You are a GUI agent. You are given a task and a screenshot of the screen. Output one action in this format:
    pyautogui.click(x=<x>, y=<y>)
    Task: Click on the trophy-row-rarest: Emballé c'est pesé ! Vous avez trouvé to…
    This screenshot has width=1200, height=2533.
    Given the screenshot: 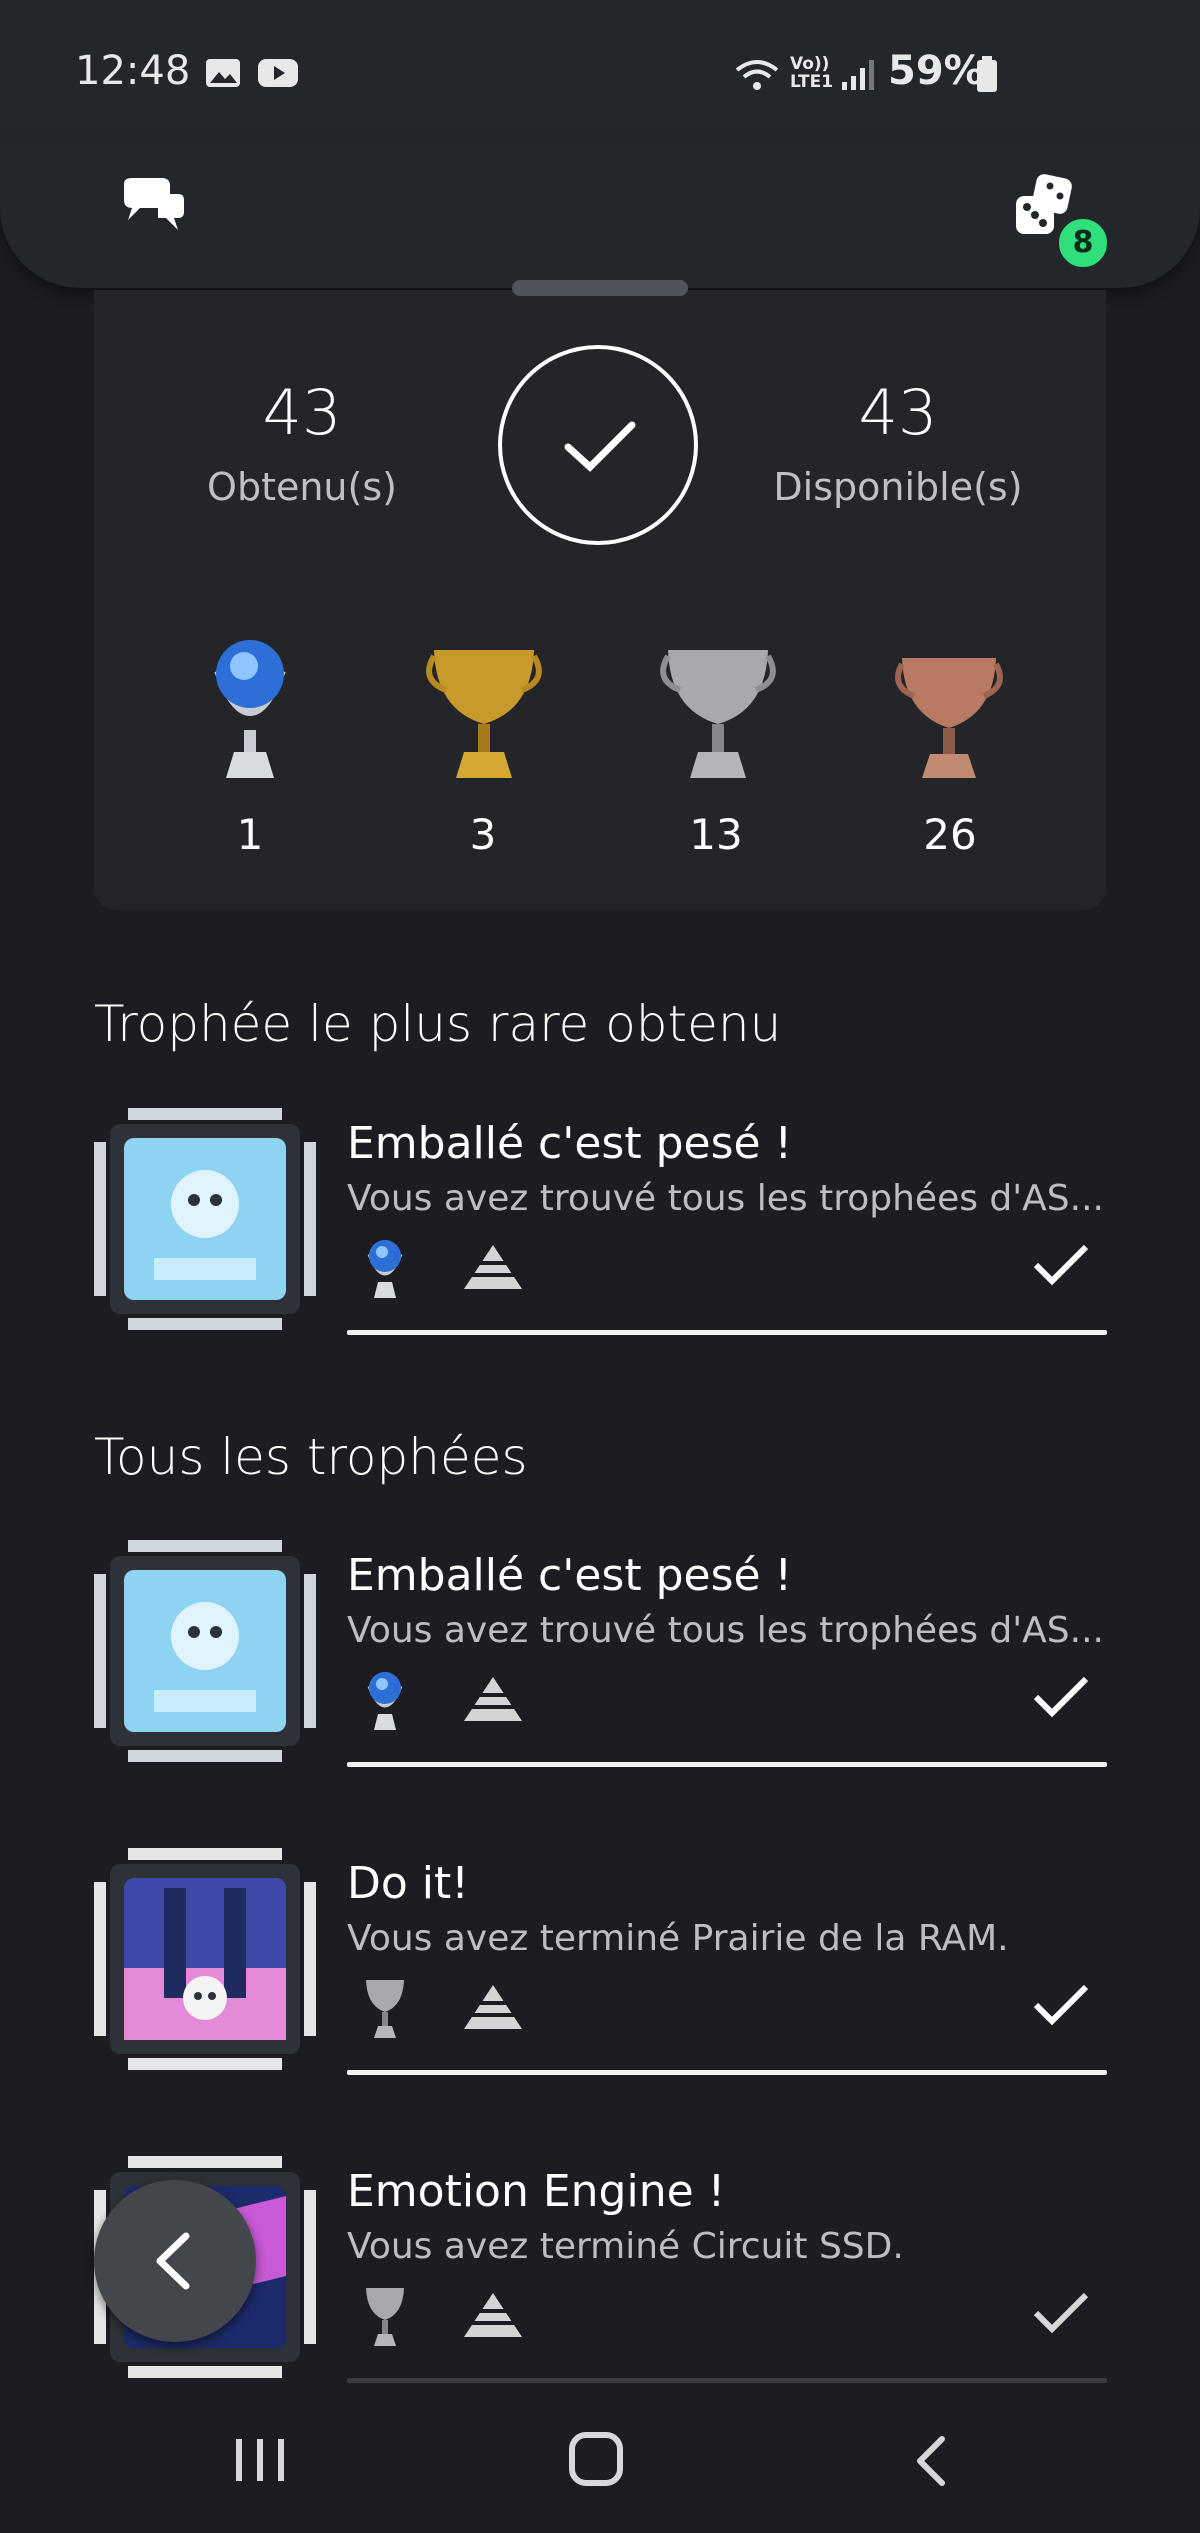 What is the action you would take?
    pyautogui.click(x=600, y=1223)
    